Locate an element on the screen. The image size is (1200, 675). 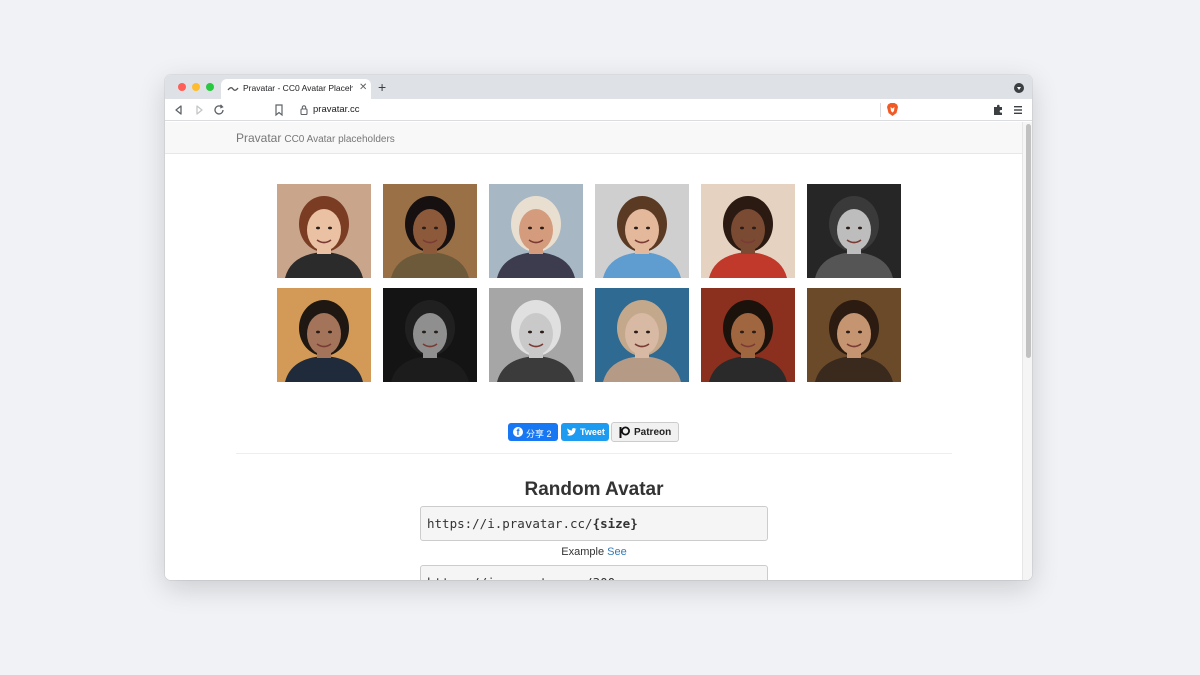
avatar-woman-dark-hair is located at coordinates (430, 231).